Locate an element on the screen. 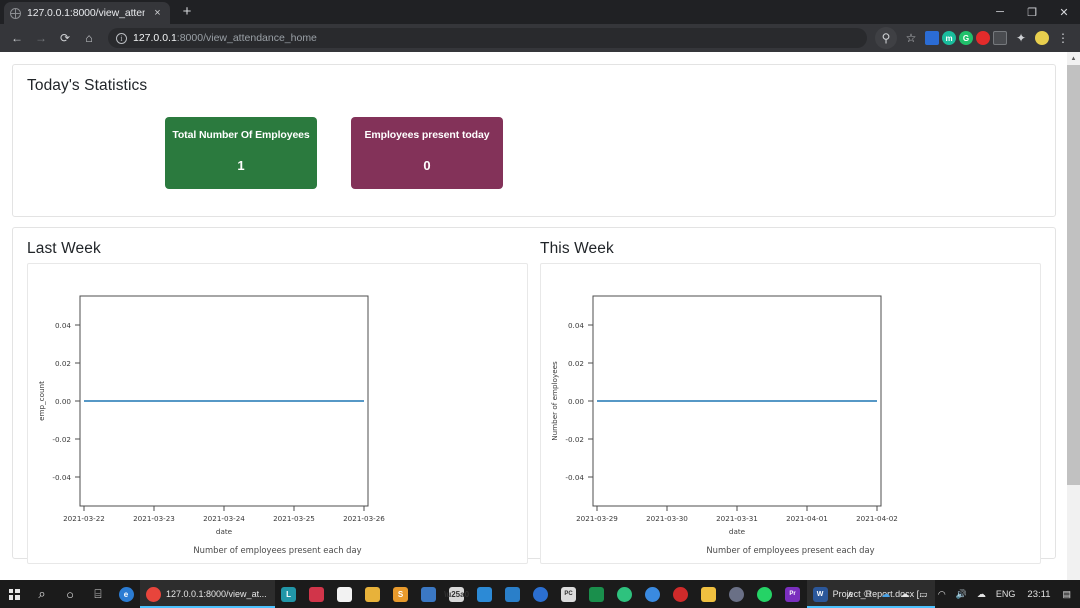 The width and height of the screenshot is (1080, 608). taskbar-item-sublime: S is located at coordinates (401, 594).